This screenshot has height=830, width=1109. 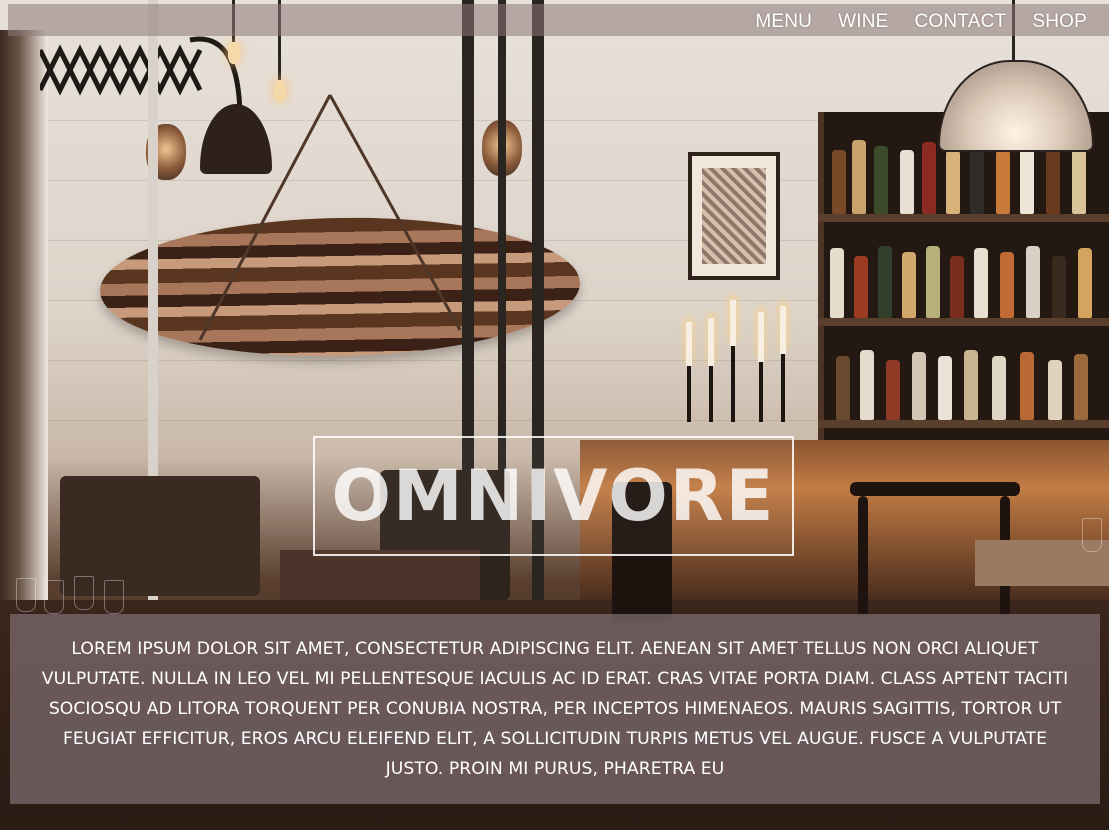 I want to click on framed-picture, so click(x=734, y=216).